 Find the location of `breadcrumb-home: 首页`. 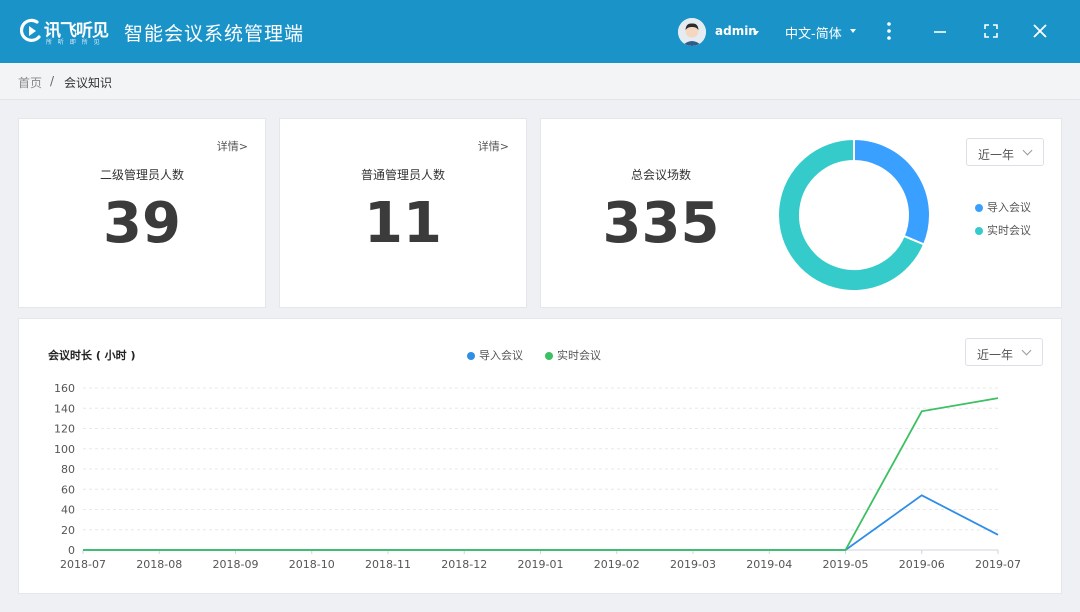

breadcrumb-home: 首页 is located at coordinates (30, 82).